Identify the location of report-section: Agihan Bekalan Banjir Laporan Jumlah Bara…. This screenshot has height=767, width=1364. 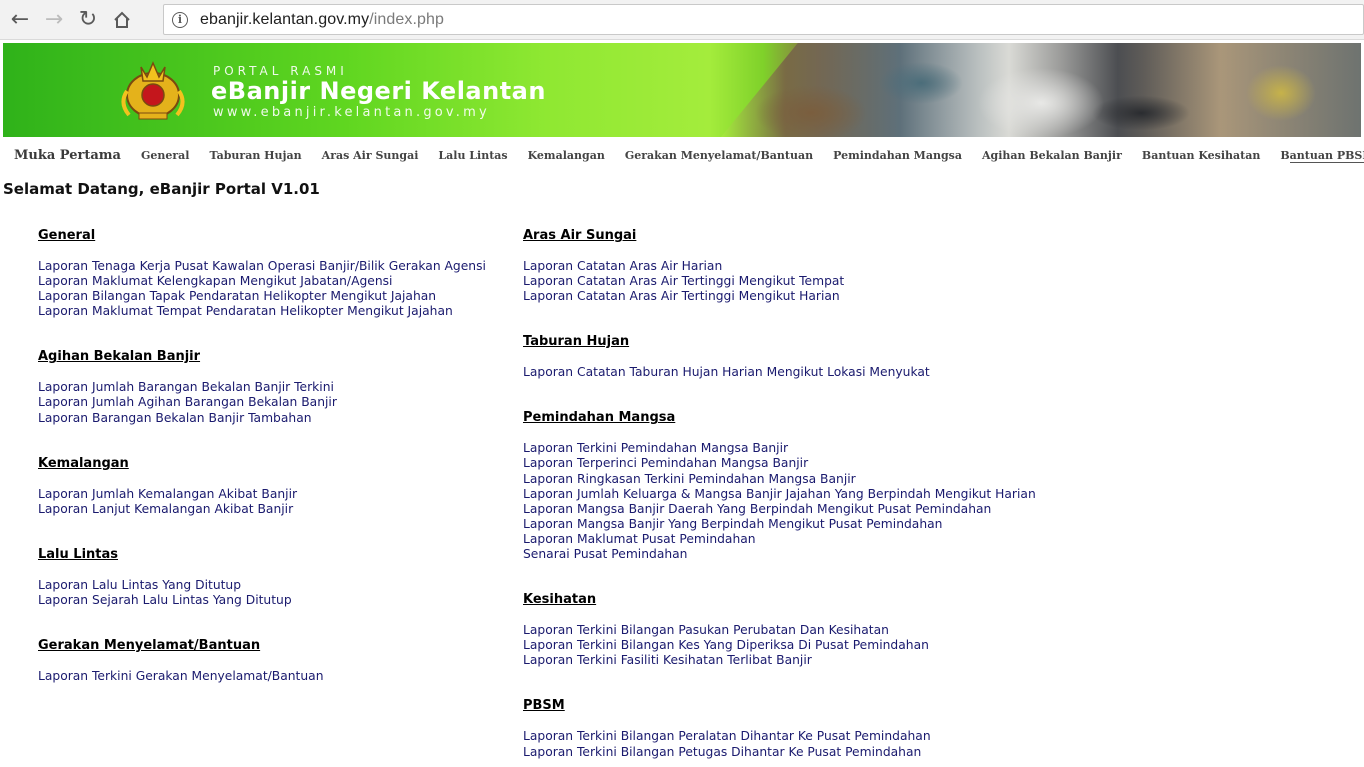
(262, 402).